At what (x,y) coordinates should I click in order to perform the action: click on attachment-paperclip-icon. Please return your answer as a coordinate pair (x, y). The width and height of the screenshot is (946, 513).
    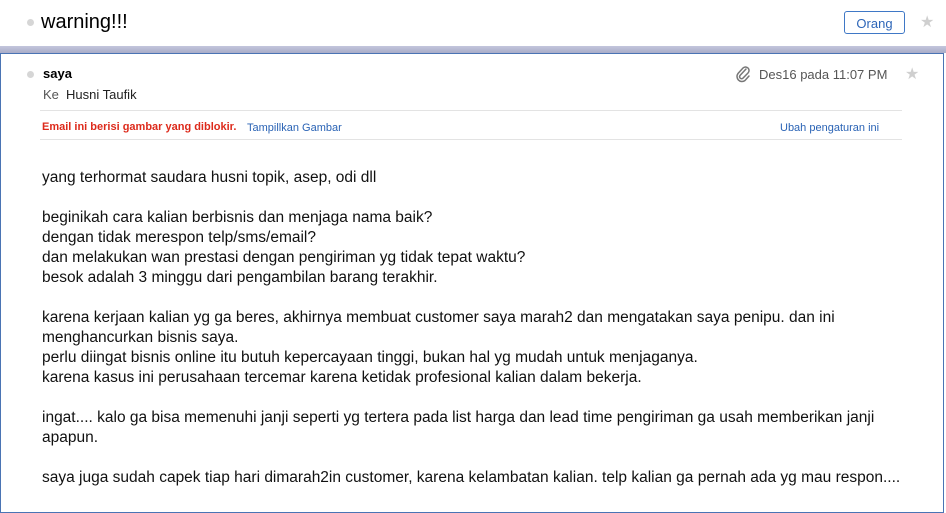
    Looking at the image, I should click on (743, 74).